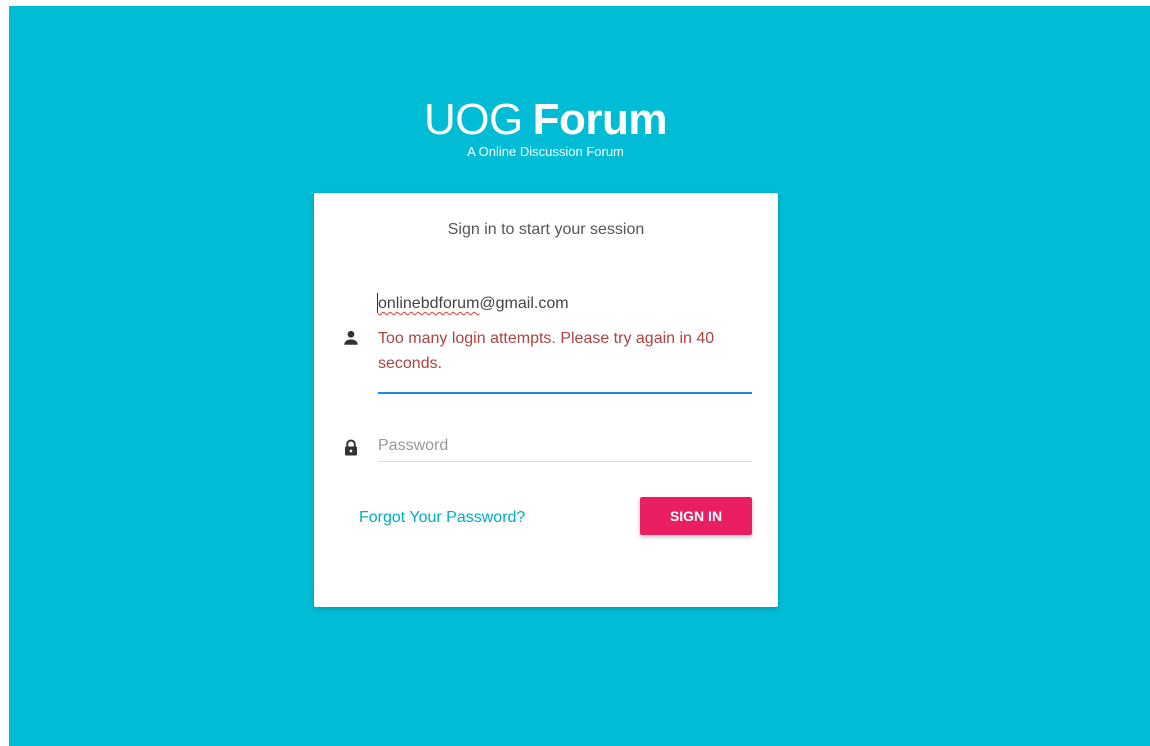 This screenshot has width=1150, height=746. Describe the element at coordinates (524, 303) in the screenshot. I see `email-value-rest: @gmail.com` at that location.